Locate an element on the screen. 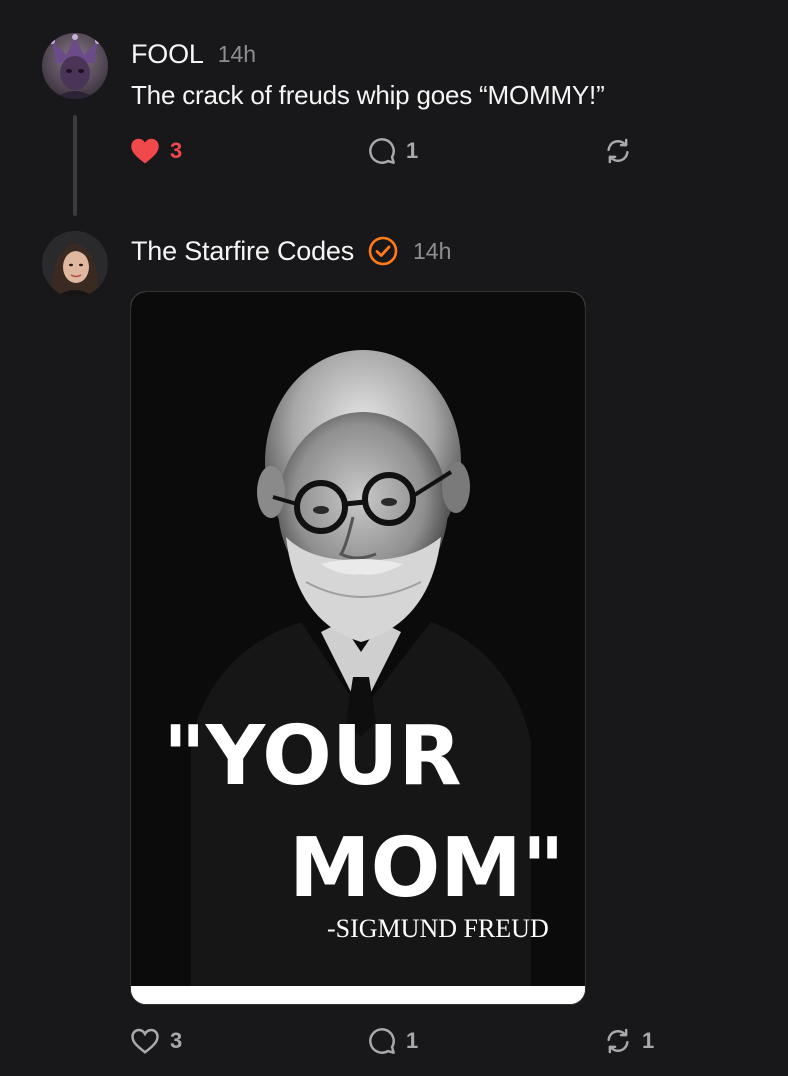  meme-attribution: -SIGMUND FREUD is located at coordinates (438, 928).